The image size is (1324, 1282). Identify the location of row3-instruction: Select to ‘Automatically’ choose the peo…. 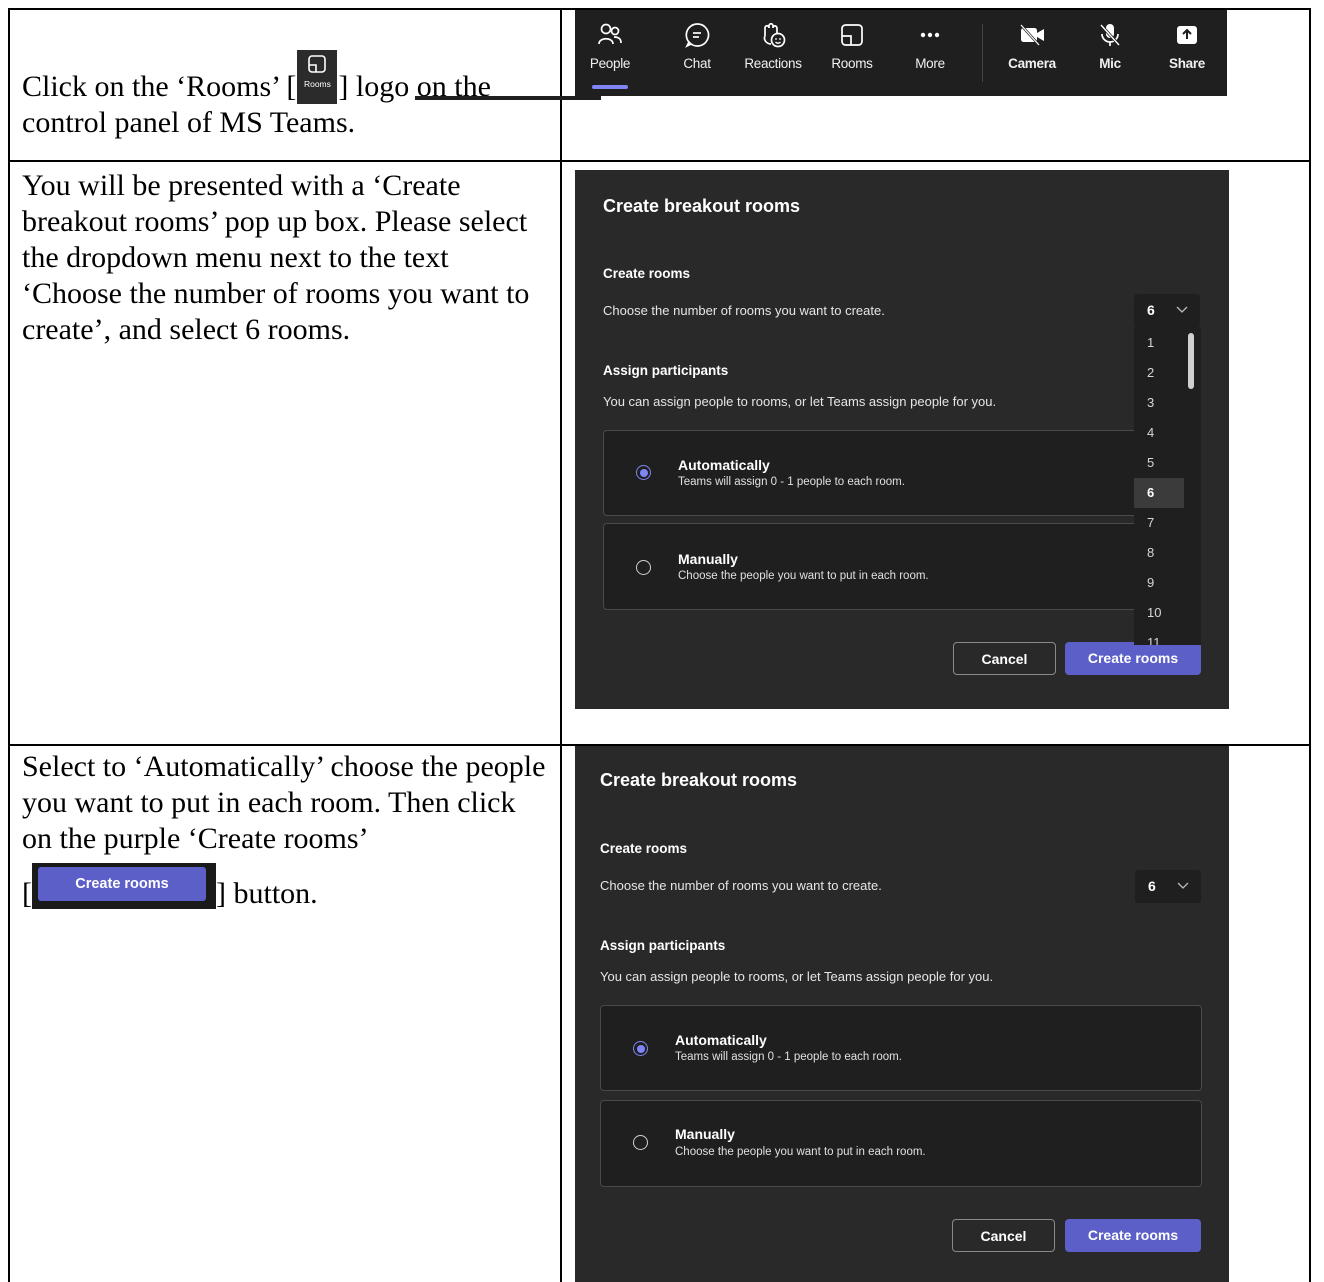
(287, 830).